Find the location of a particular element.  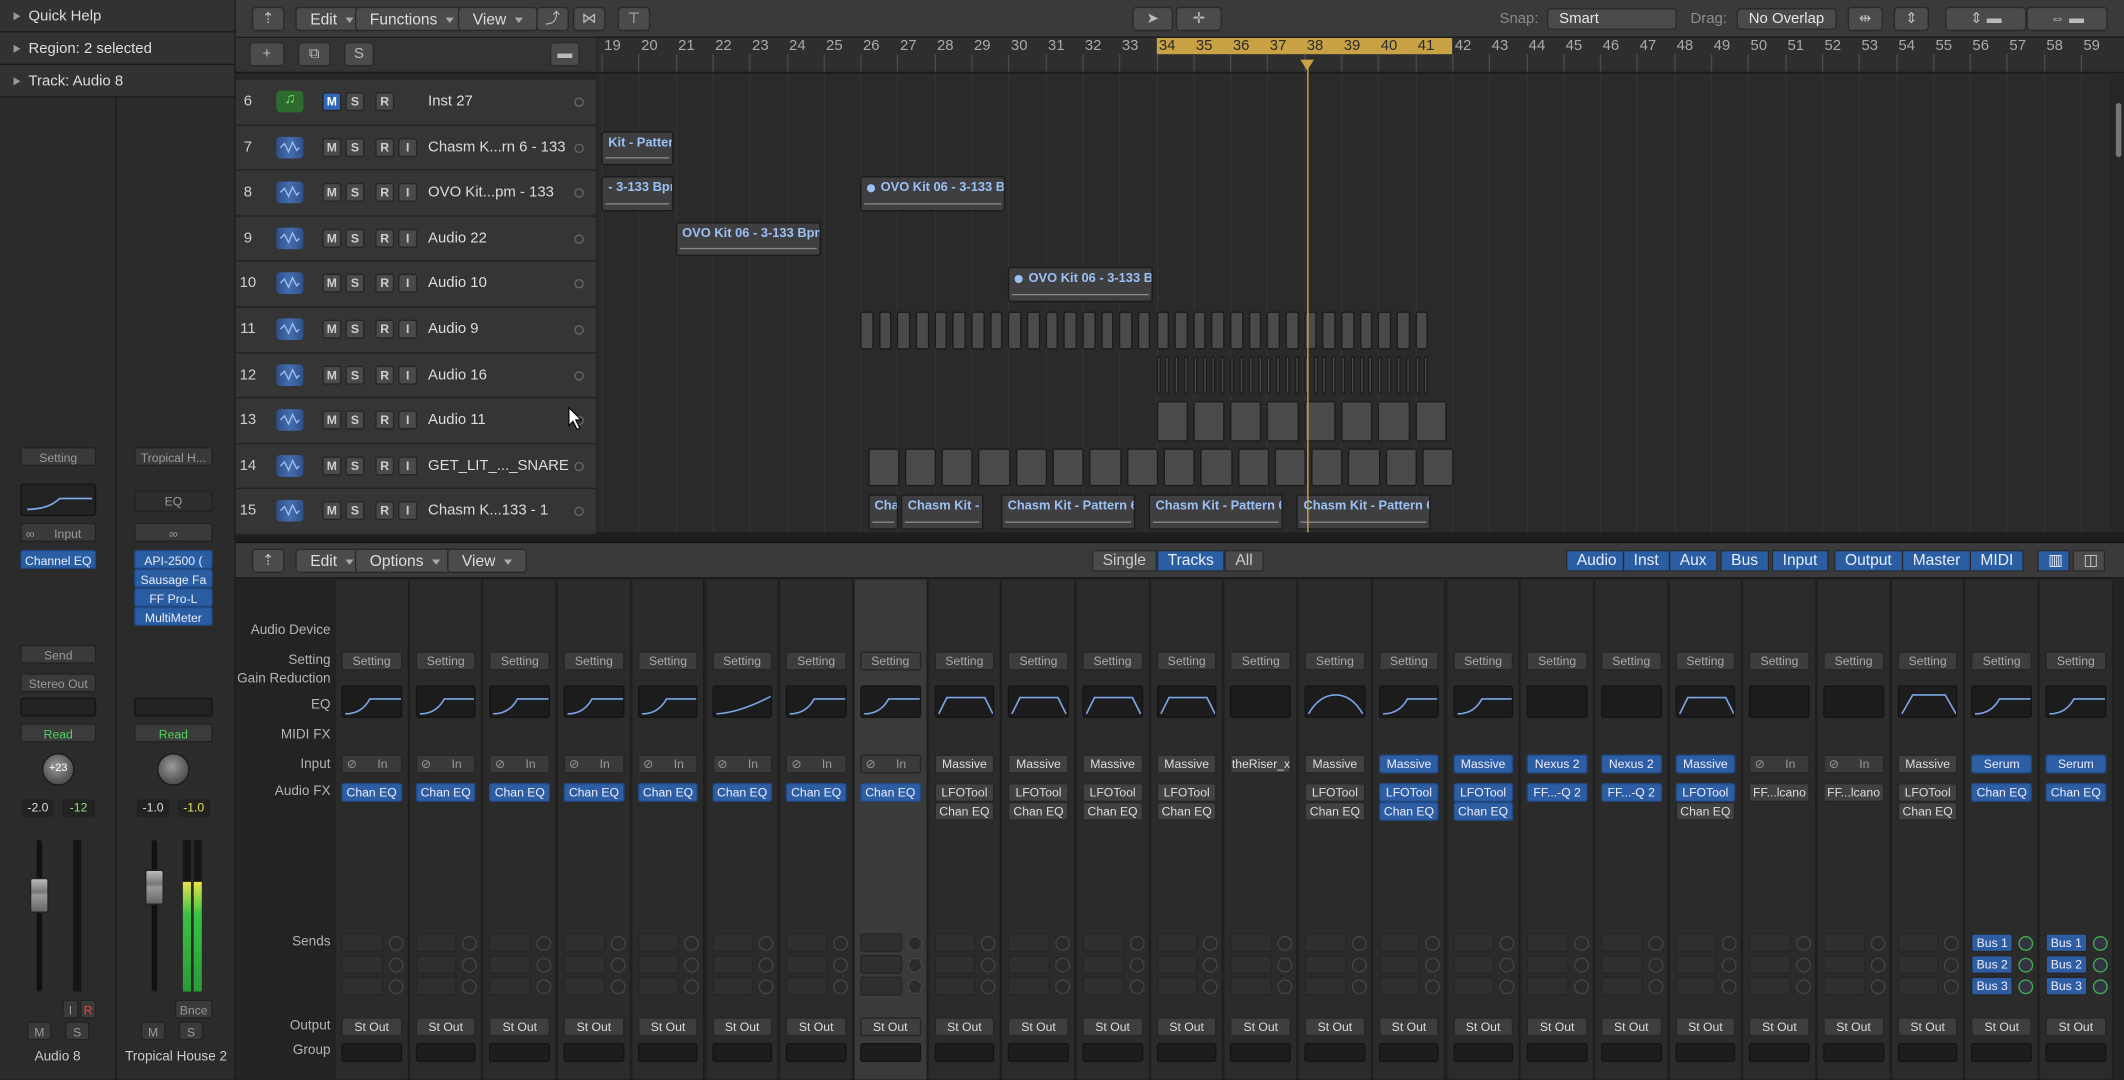

add-track-button: + is located at coordinates (267, 54).